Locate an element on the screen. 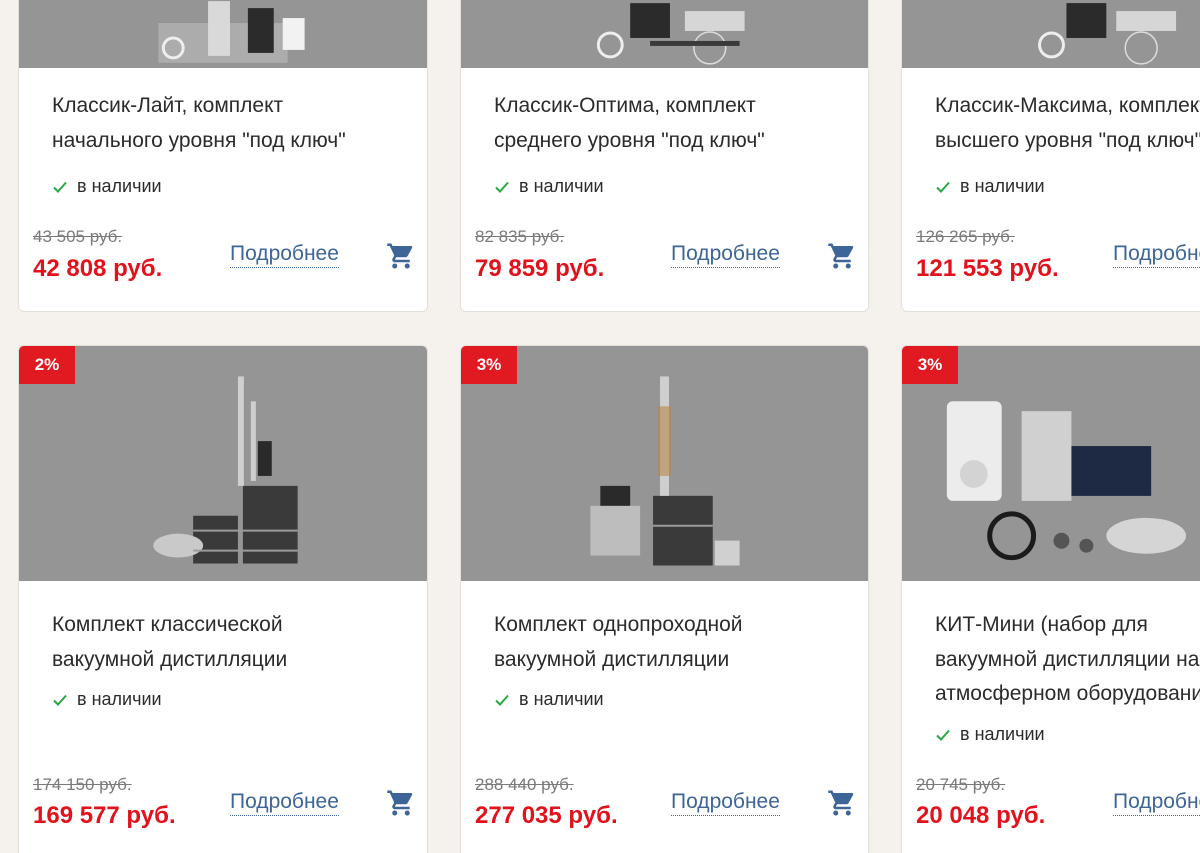 The width and height of the screenshot is (1200, 853). old-price: 43 505 руб. is located at coordinates (78, 236).